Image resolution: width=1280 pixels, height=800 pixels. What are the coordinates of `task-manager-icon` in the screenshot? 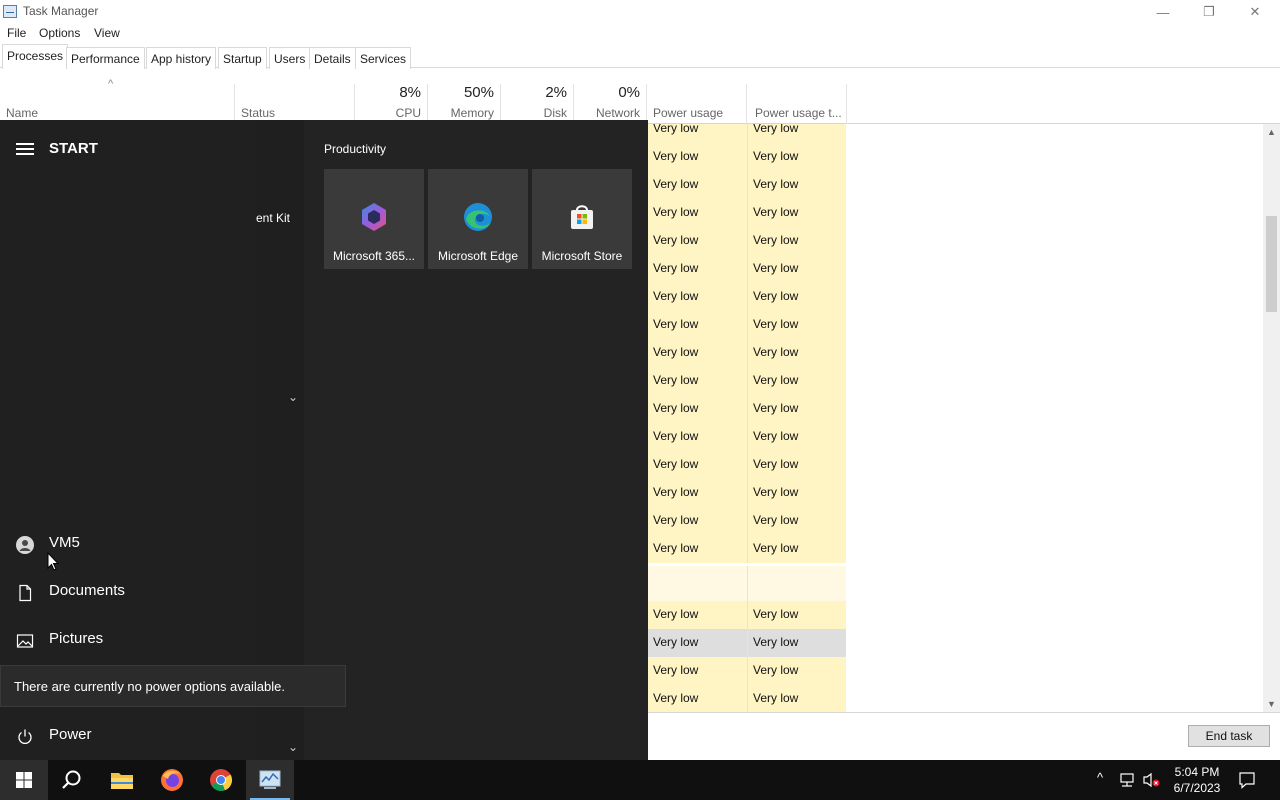 It's located at (10, 11).